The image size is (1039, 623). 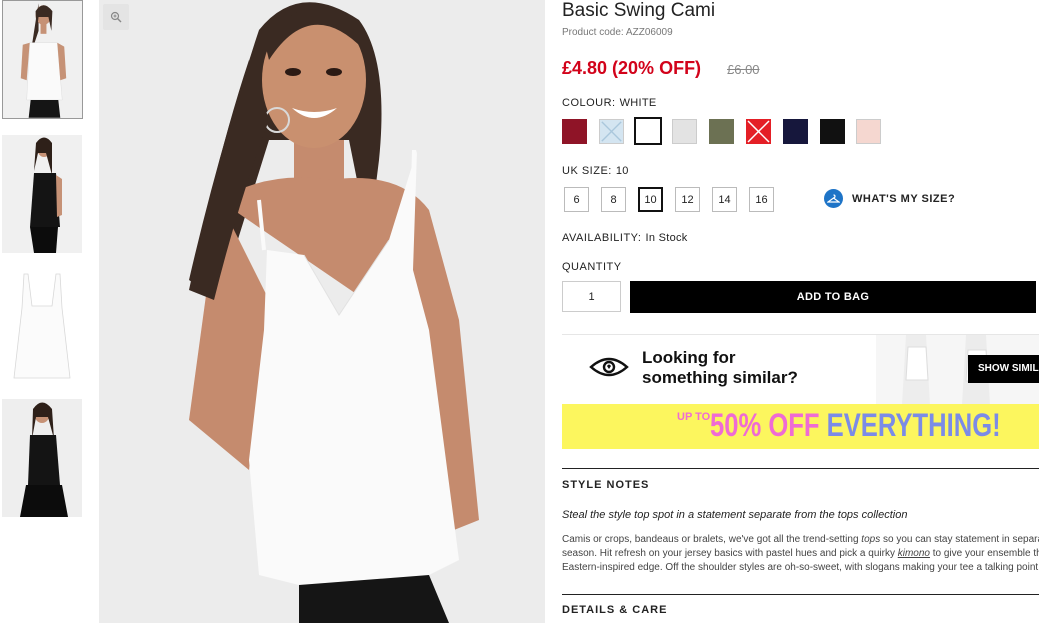 What do you see at coordinates (768, 425) in the screenshot?
I see `promo-percent: 50% OFF` at bounding box center [768, 425].